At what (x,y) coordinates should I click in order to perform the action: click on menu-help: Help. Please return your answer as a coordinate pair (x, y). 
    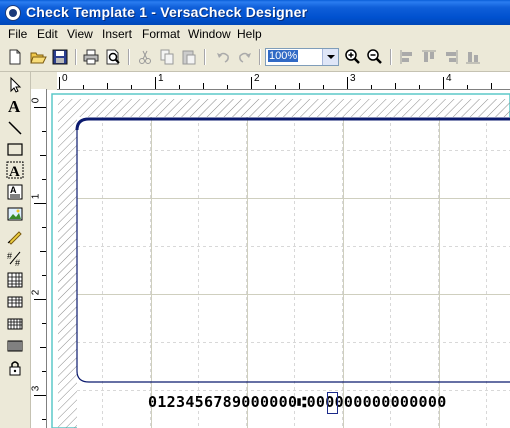
    Looking at the image, I should click on (249, 34).